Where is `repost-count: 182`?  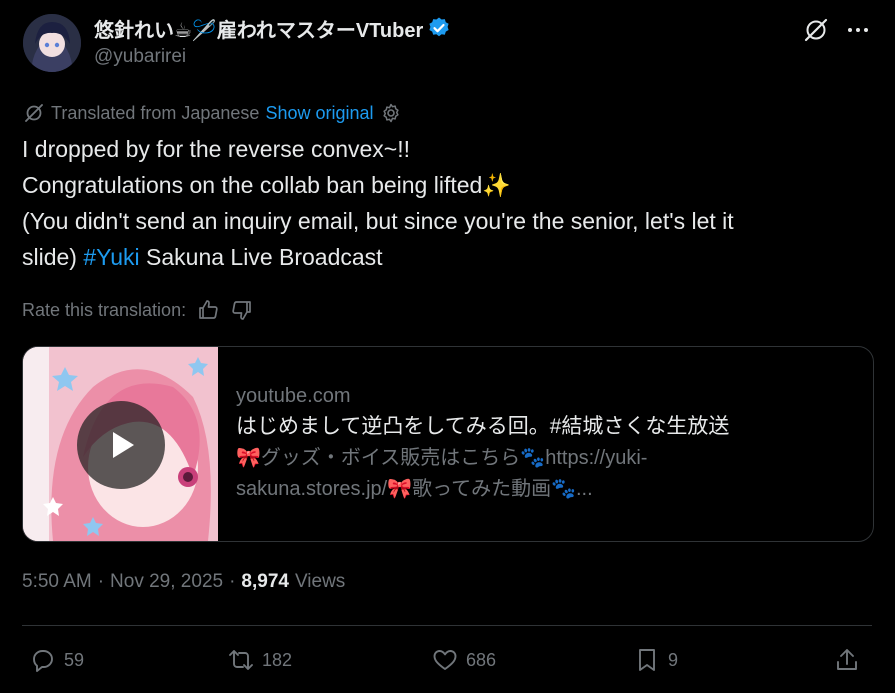 repost-count: 182 is located at coordinates (277, 659).